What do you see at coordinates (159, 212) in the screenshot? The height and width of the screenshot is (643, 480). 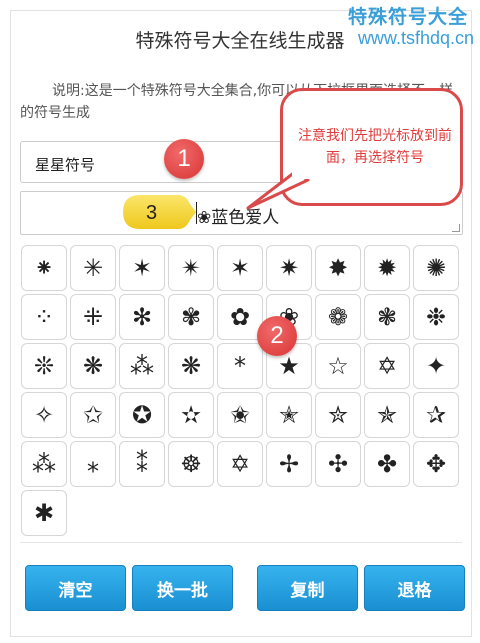 I see `step-tag-3: 3` at bounding box center [159, 212].